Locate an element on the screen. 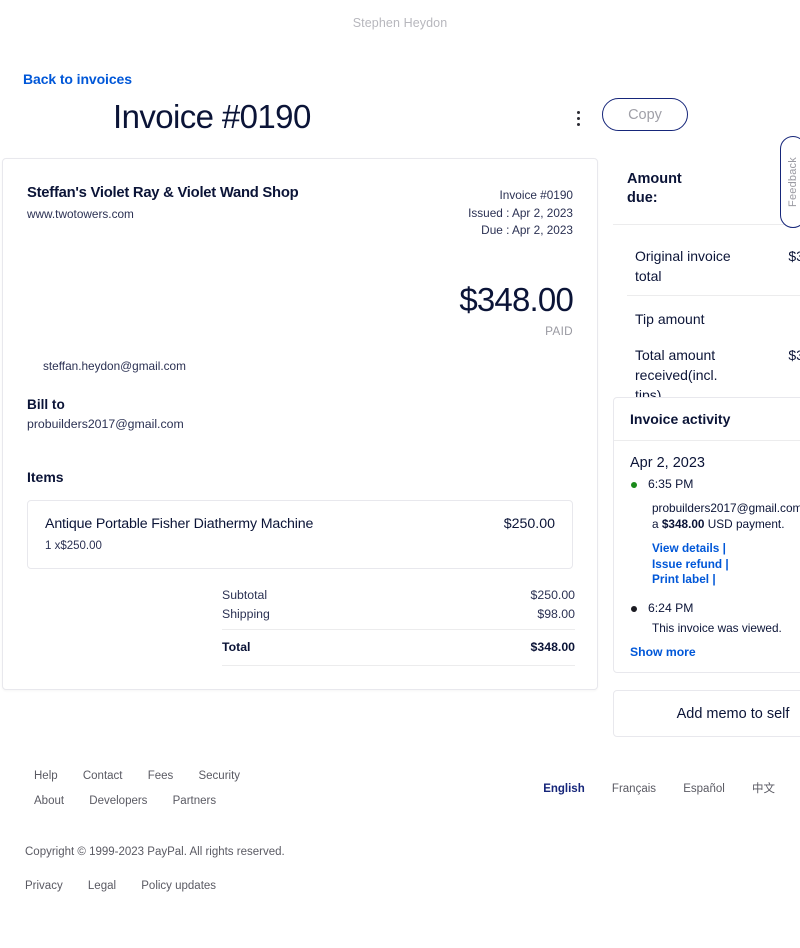 This screenshot has width=800, height=948. language-selector: English Français Español 中文 is located at coordinates (647, 788).